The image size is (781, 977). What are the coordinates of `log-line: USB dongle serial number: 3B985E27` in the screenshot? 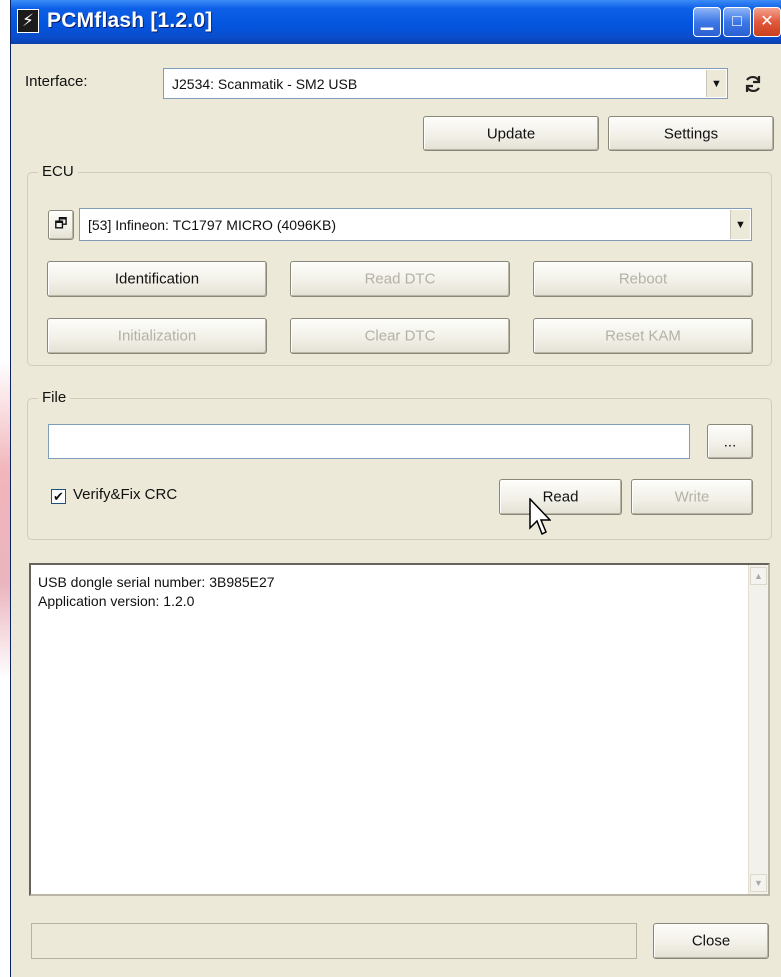 It's located at (156, 582).